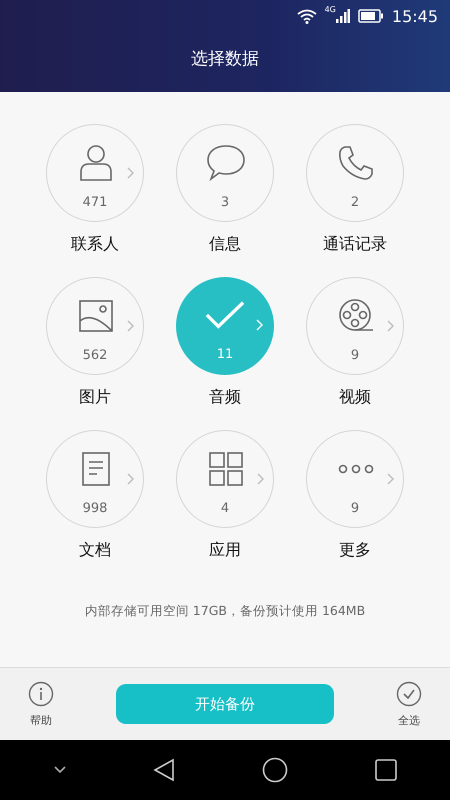  What do you see at coordinates (163, 770) in the screenshot?
I see `back-icon` at bounding box center [163, 770].